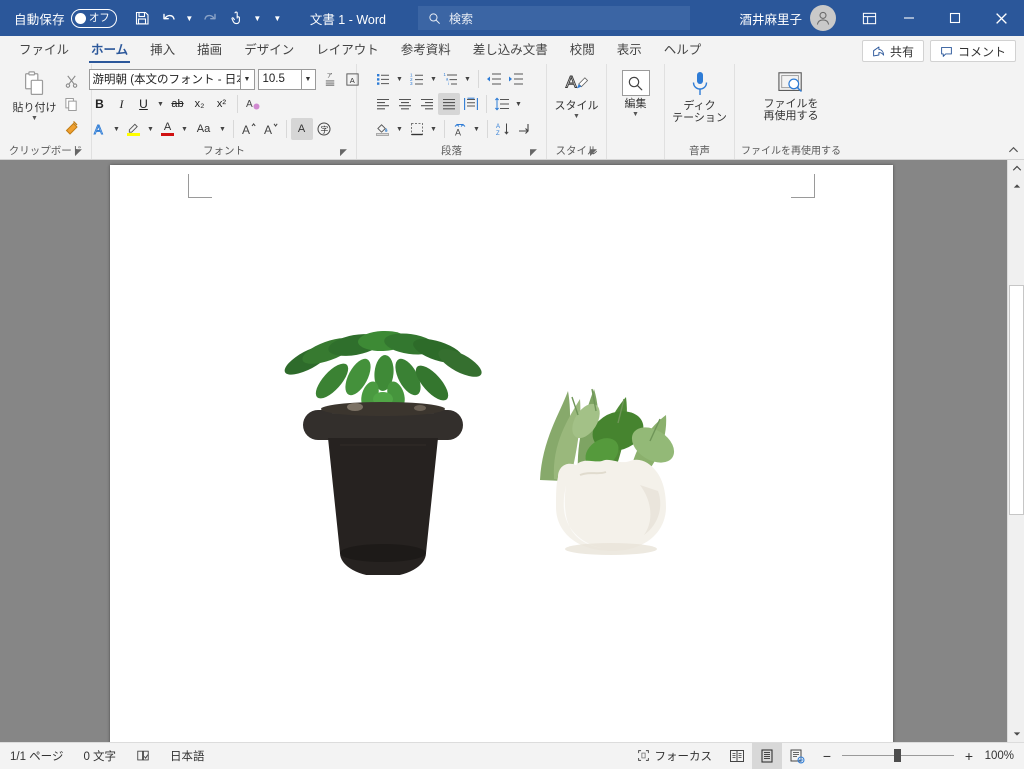  Describe the element at coordinates (142, 18) in the screenshot. I see `save-button` at that location.